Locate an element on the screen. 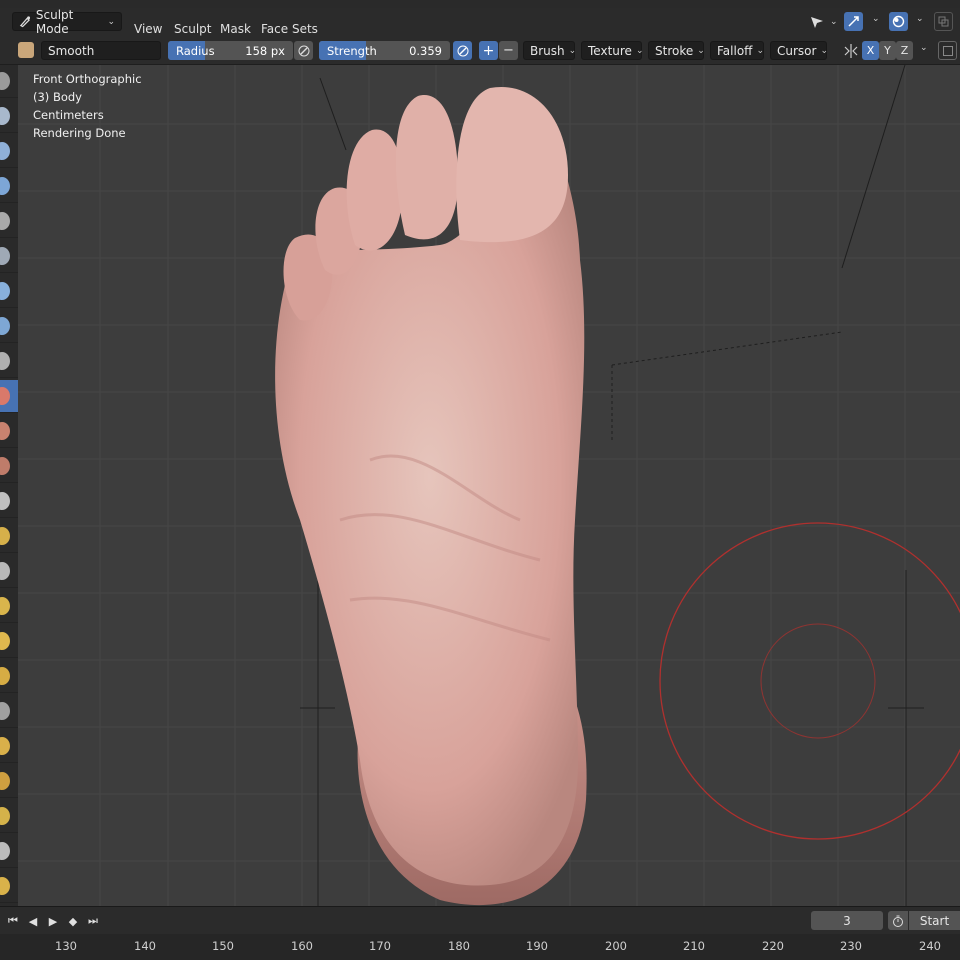 The height and width of the screenshot is (960, 960). direction-add-button: + is located at coordinates (488, 50).